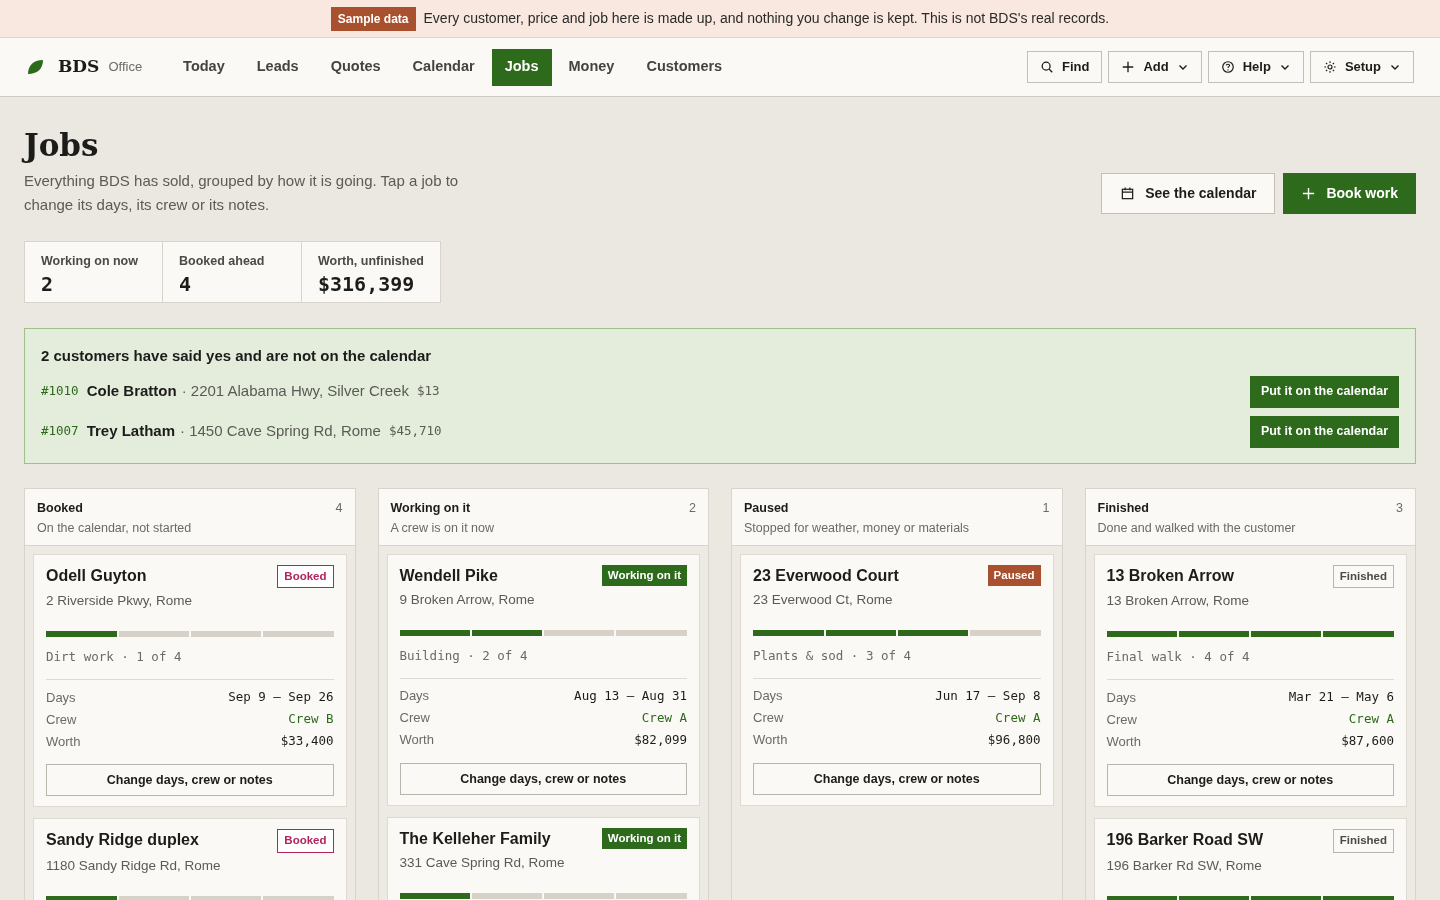  I want to click on column-count: 3, so click(1399, 508).